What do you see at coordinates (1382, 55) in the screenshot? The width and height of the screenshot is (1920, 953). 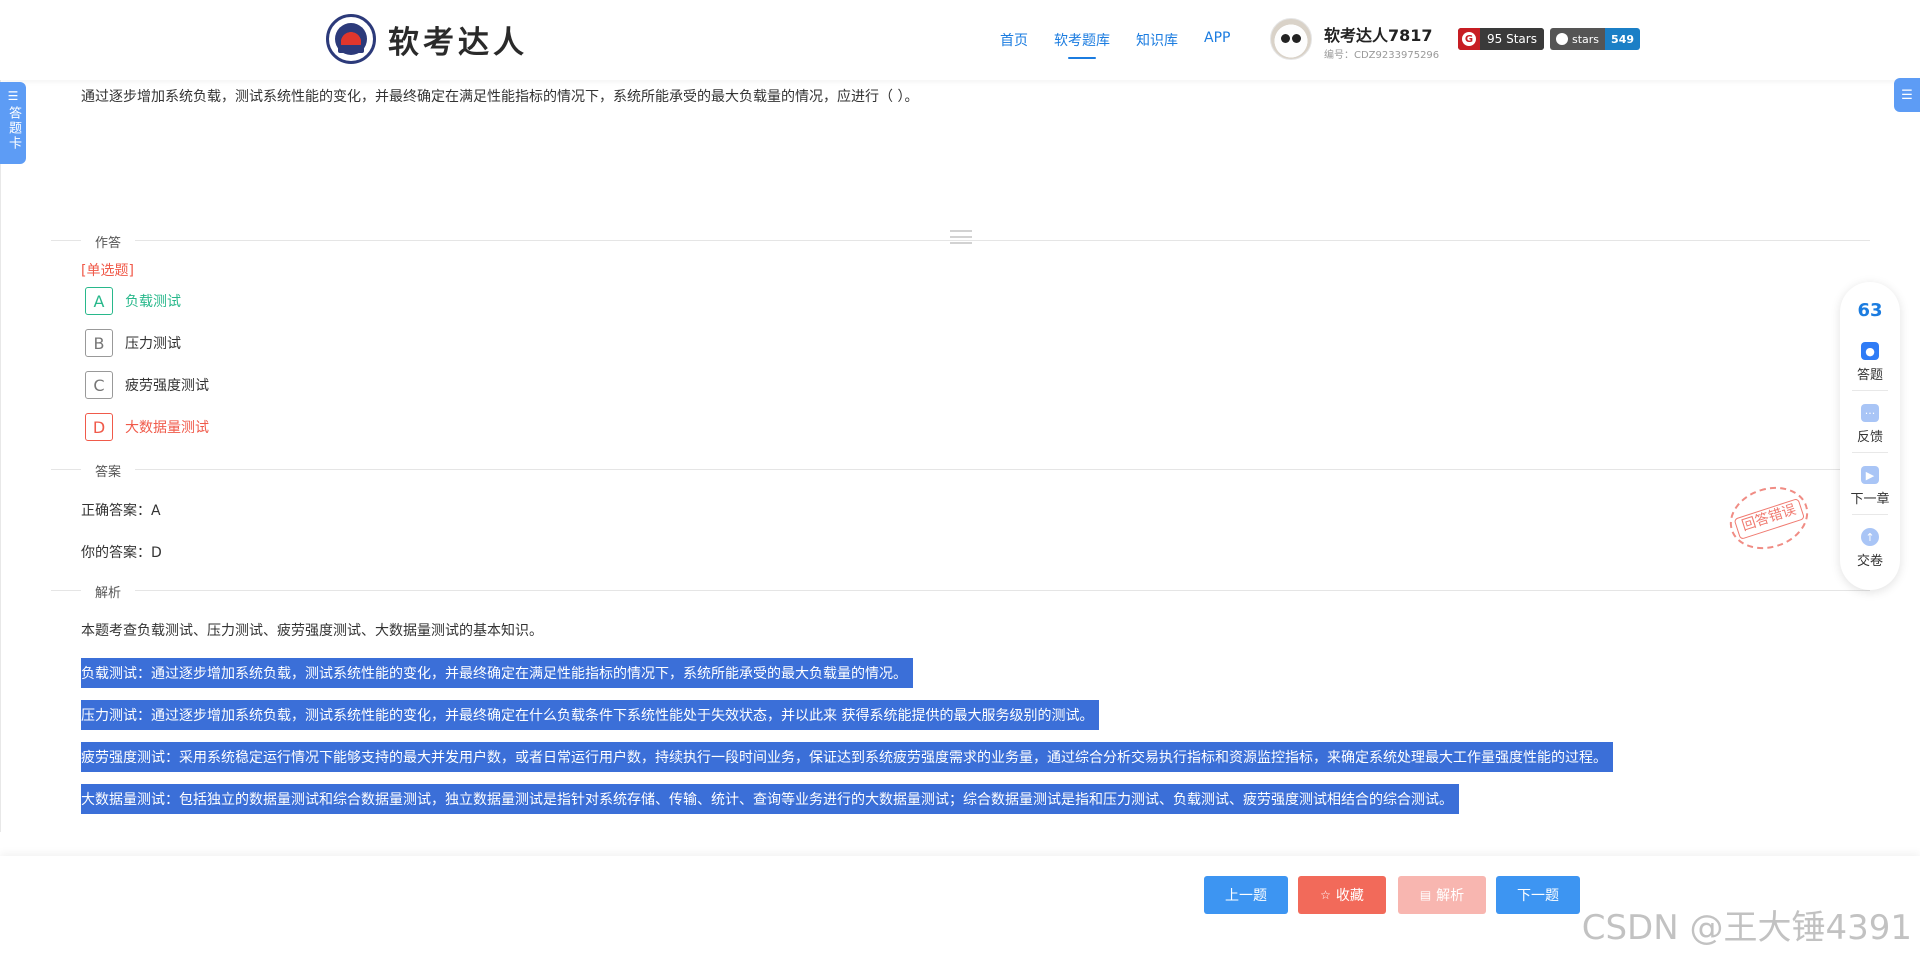 I see `user-id: 编号：CDZ9233975296` at bounding box center [1382, 55].